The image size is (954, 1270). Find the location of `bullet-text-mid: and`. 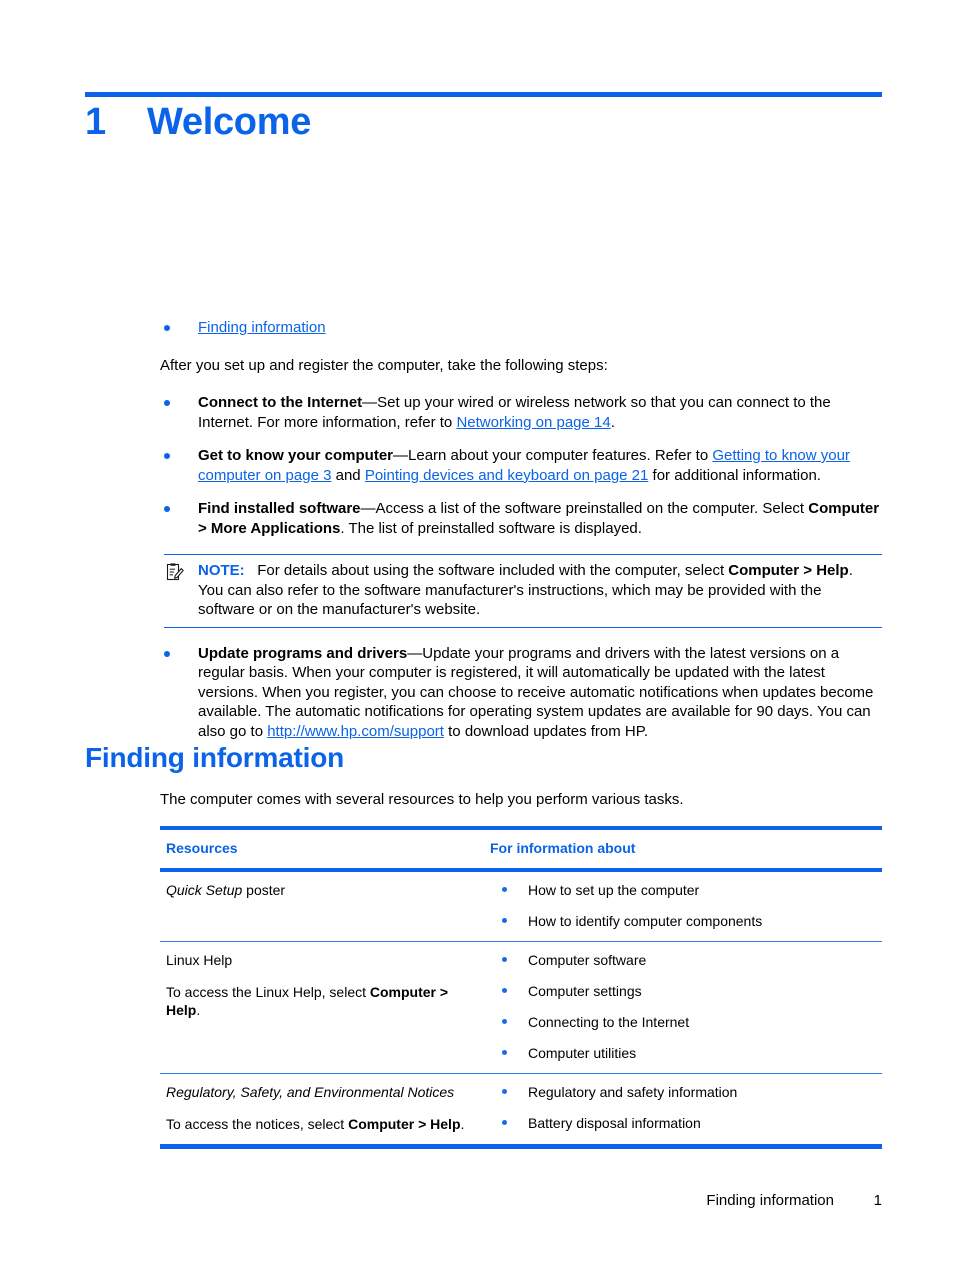

bullet-text-mid: and is located at coordinates (348, 475).